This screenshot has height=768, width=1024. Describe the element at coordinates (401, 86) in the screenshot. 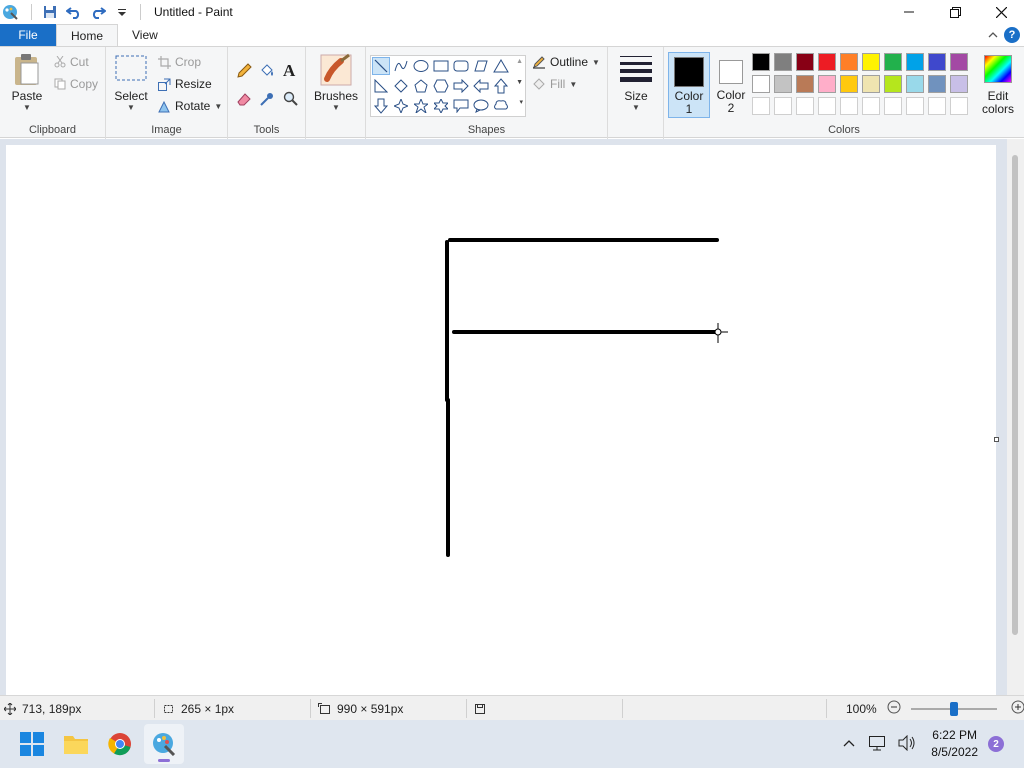

I see `diamond-icon` at that location.